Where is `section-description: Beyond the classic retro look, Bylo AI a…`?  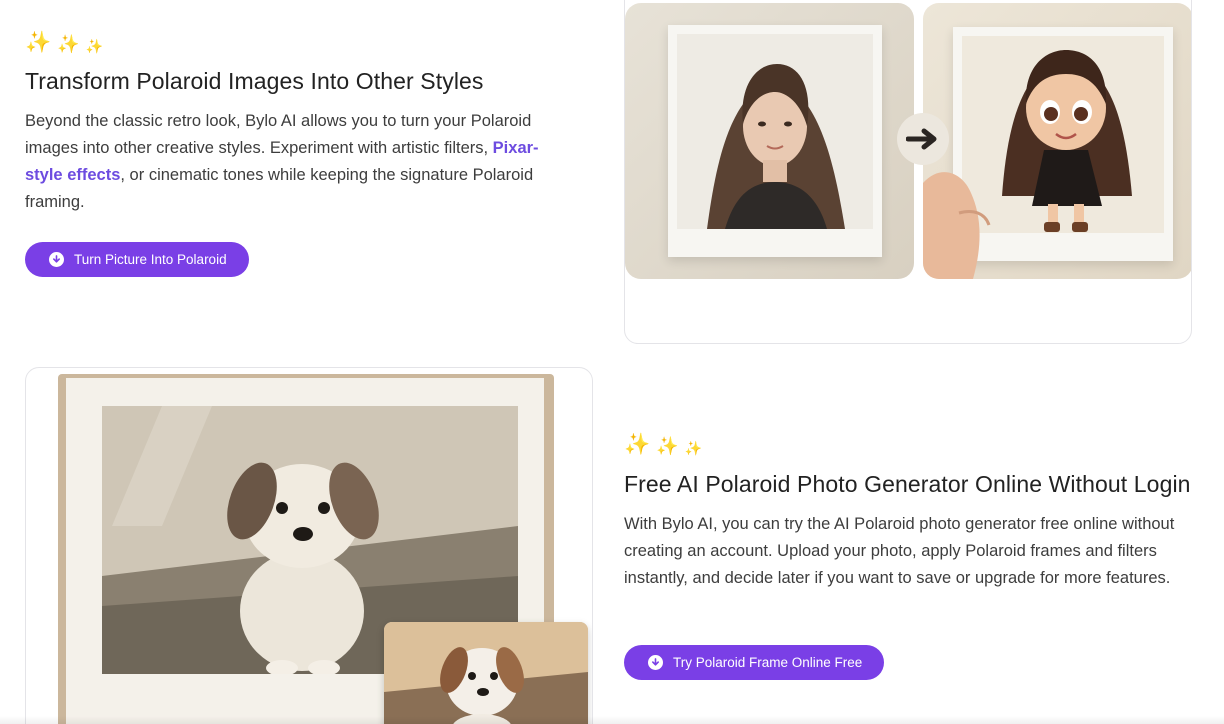
section-description: Beyond the classic retro look, Bylo AI a… is located at coordinates (282, 161).